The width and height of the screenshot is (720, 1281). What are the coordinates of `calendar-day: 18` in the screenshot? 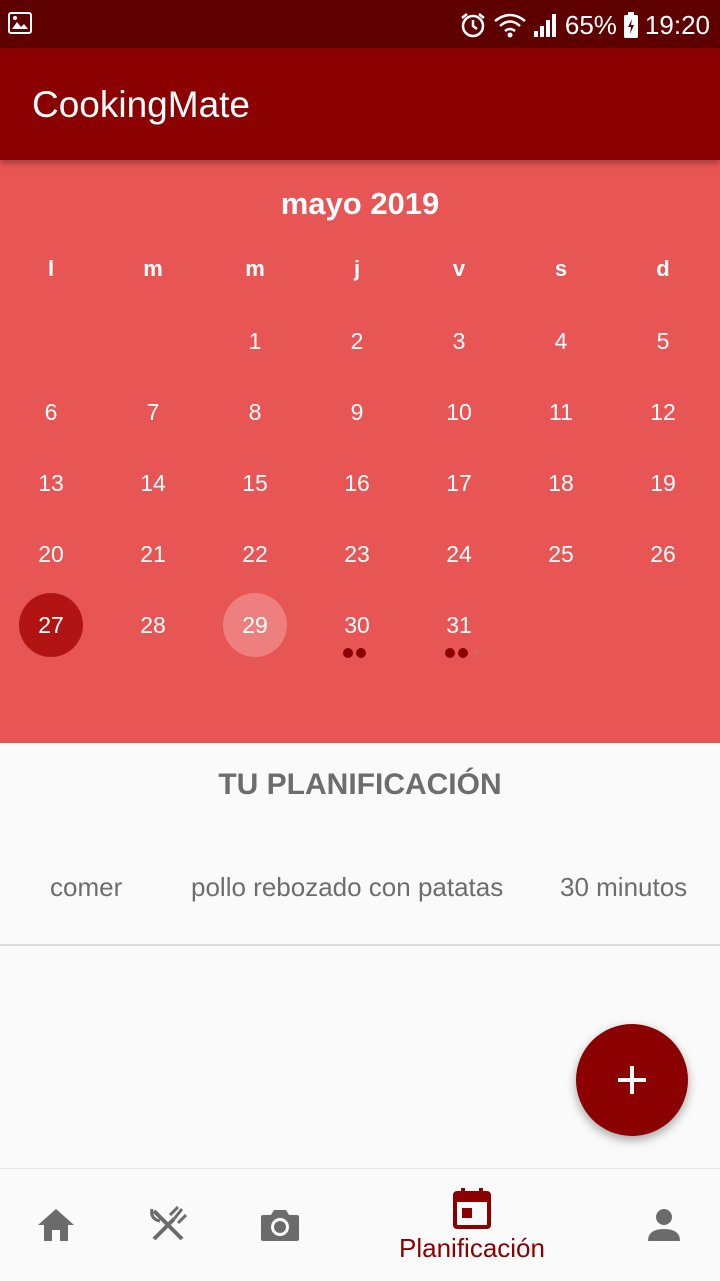 It's located at (561, 483).